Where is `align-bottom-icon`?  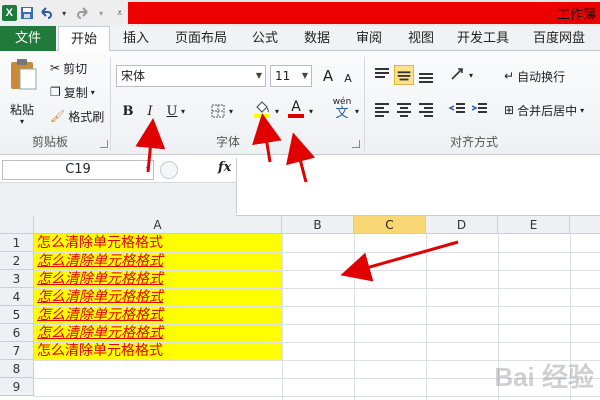
align-bottom-icon is located at coordinates (426, 75).